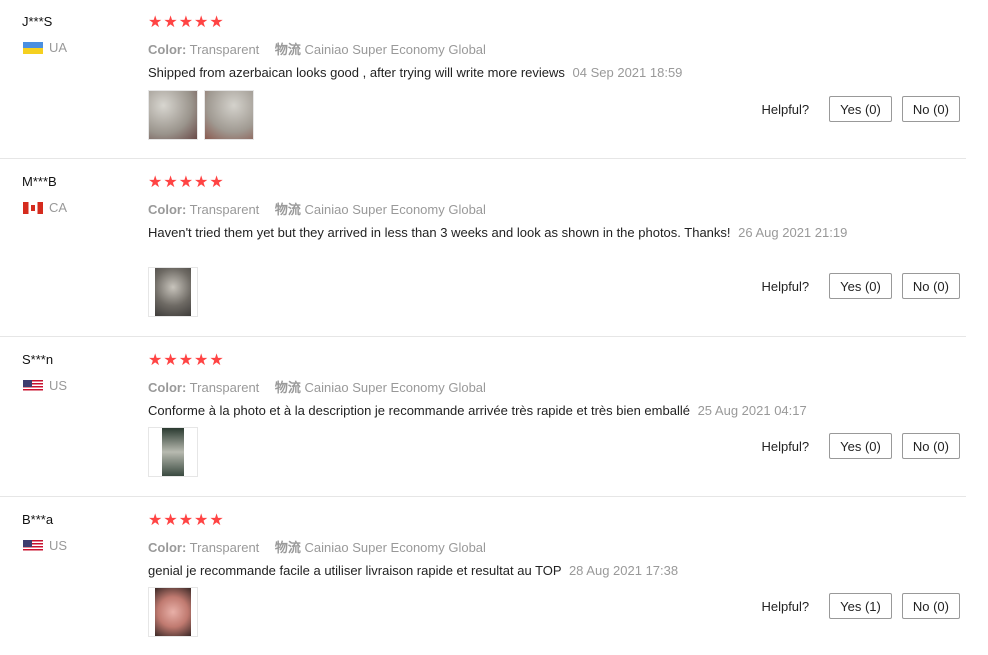  I want to click on reviewer-country: CA, so click(45, 207).